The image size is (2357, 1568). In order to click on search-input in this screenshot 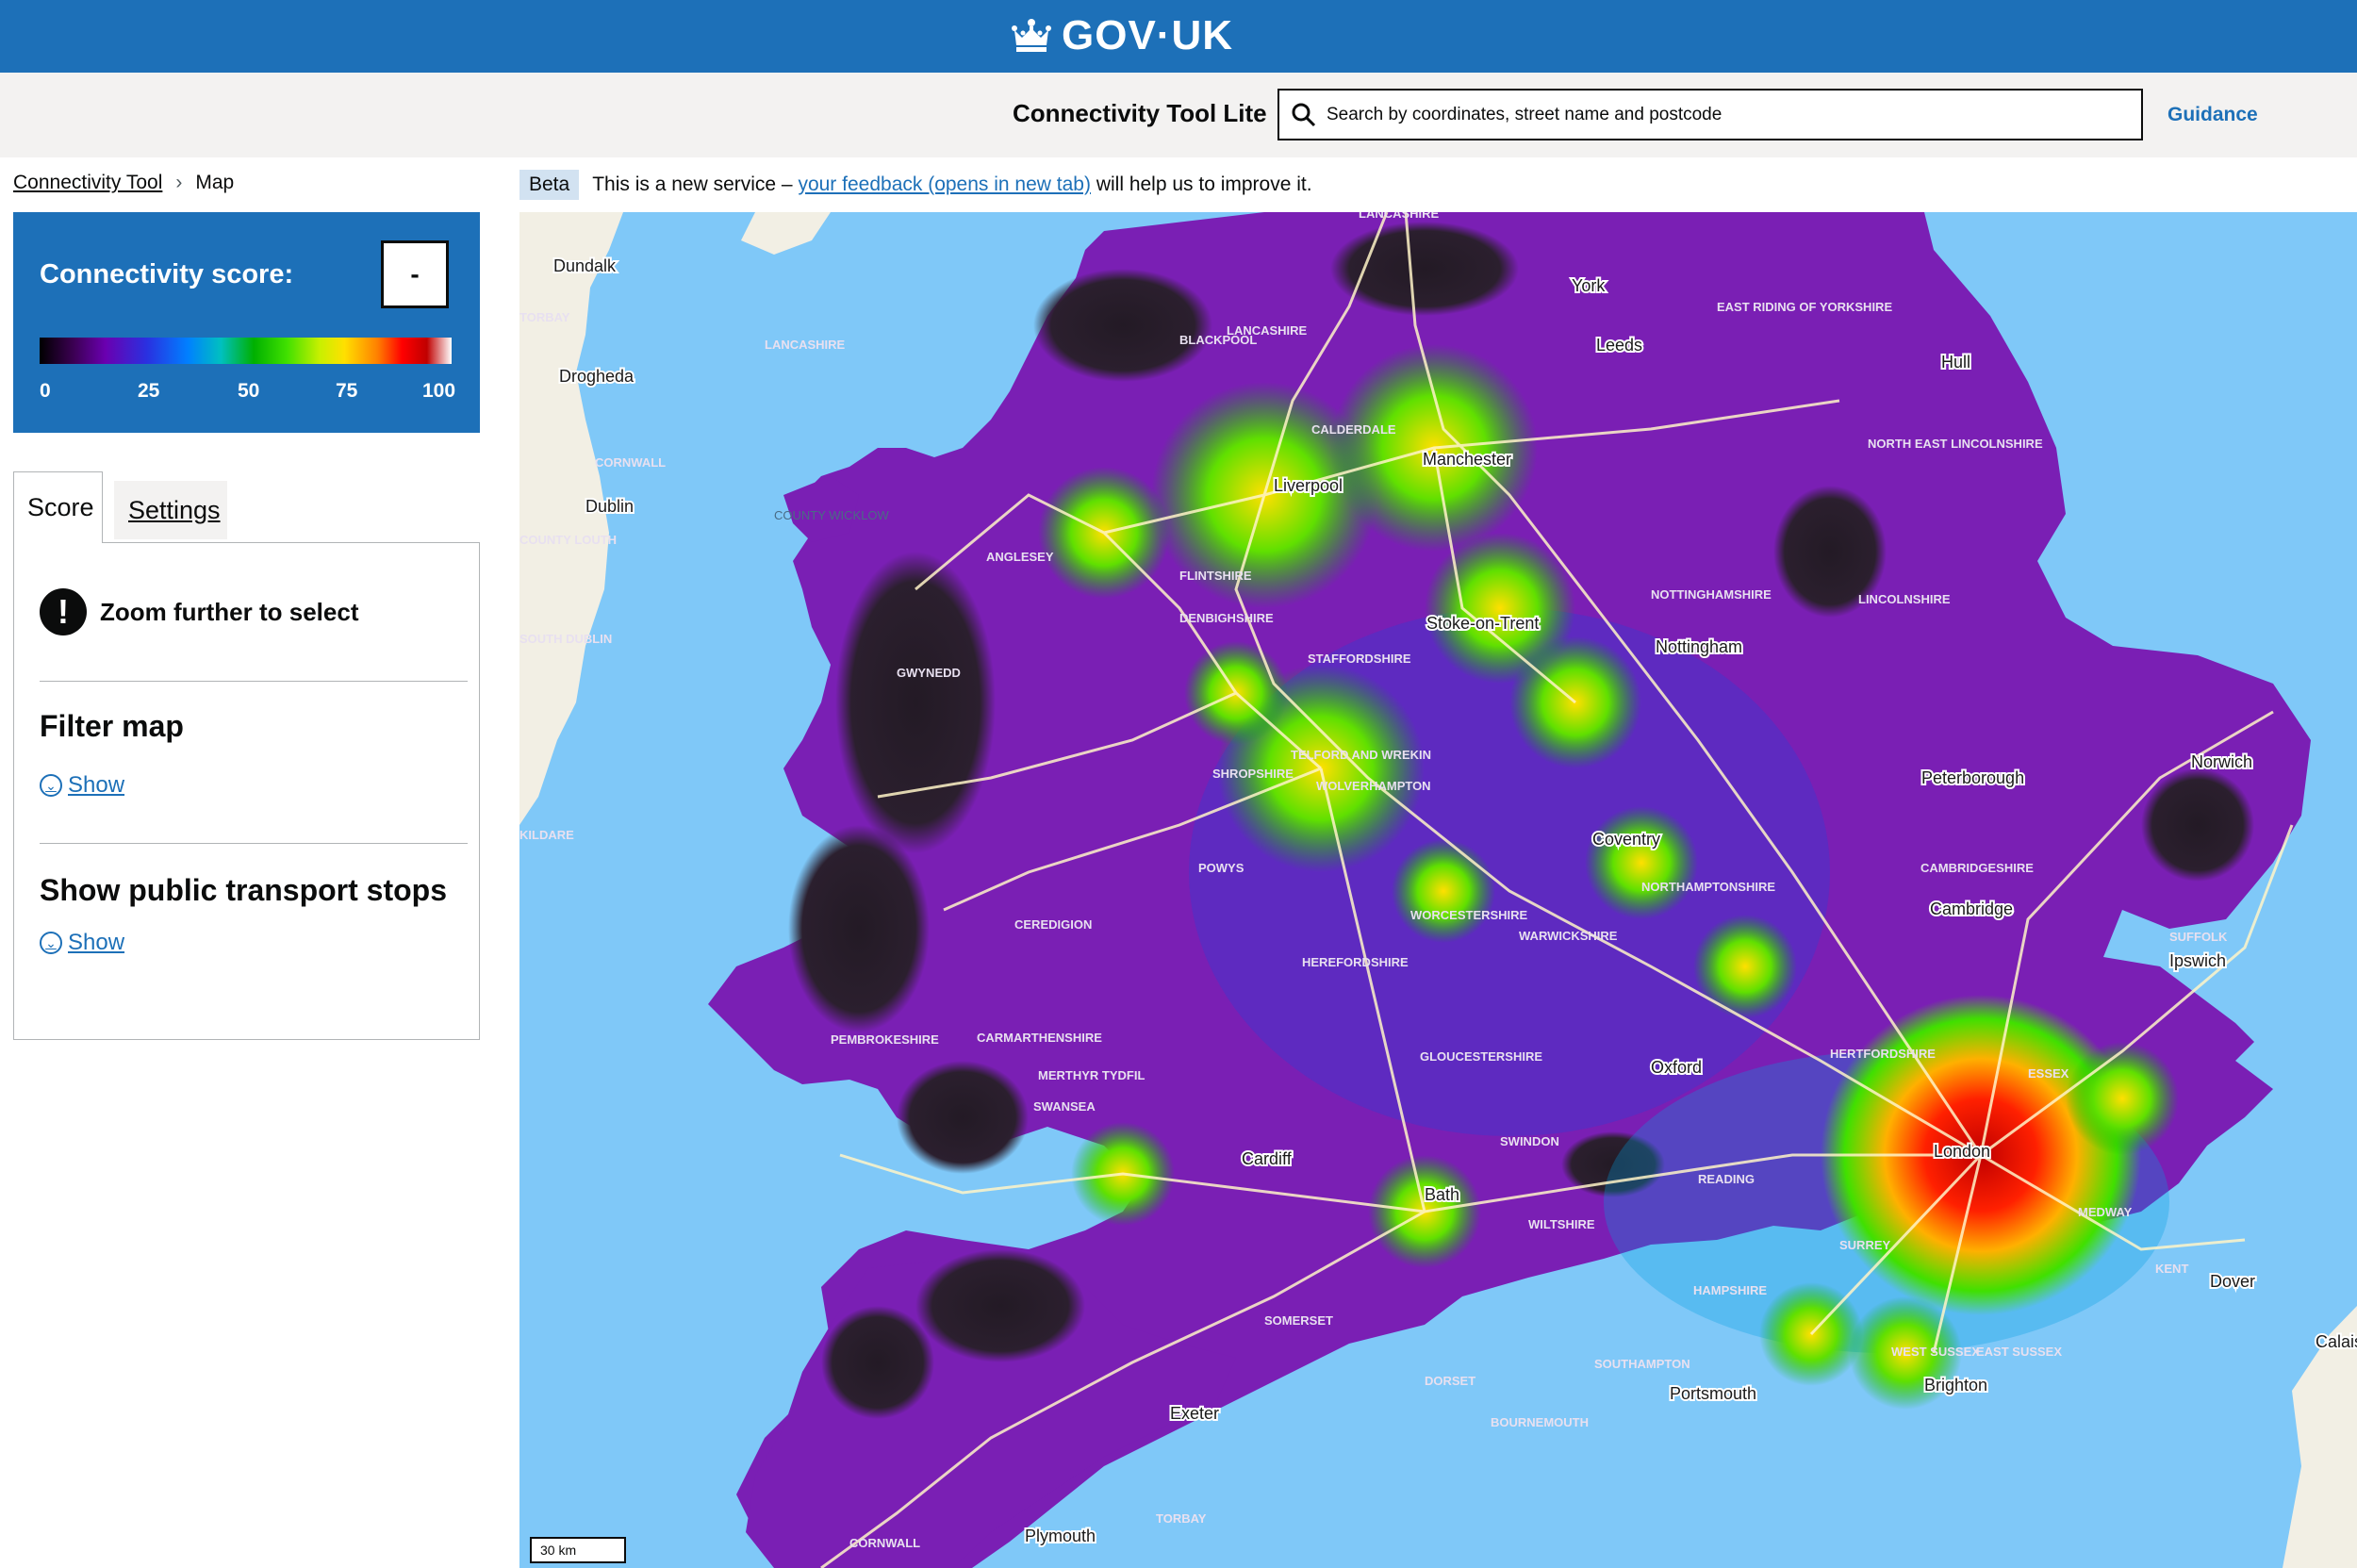, I will do `click(1722, 114)`.